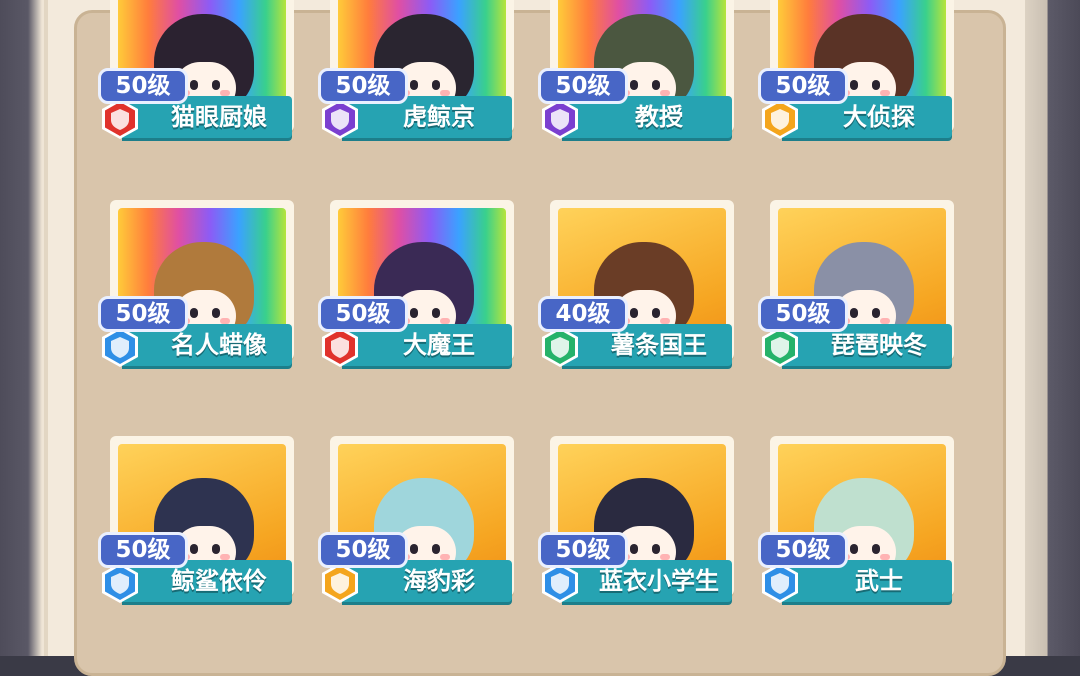 This screenshot has width=1080, height=676. What do you see at coordinates (640, 526) in the screenshot?
I see `character-card: 蓝衣小学生 50级` at bounding box center [640, 526].